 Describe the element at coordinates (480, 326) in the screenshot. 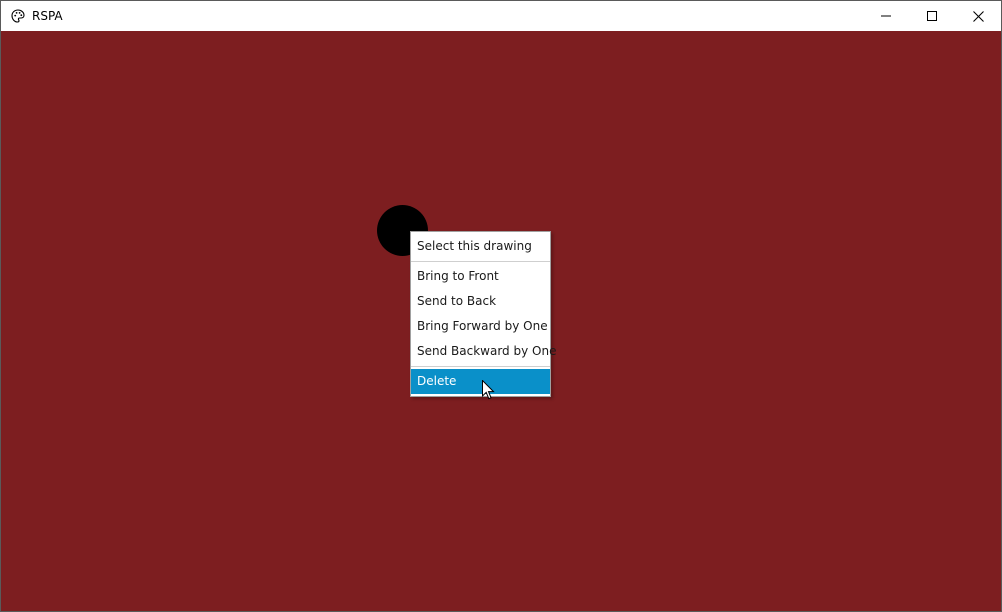

I see `menu-item-bring-forward: Bring Forward by One` at that location.